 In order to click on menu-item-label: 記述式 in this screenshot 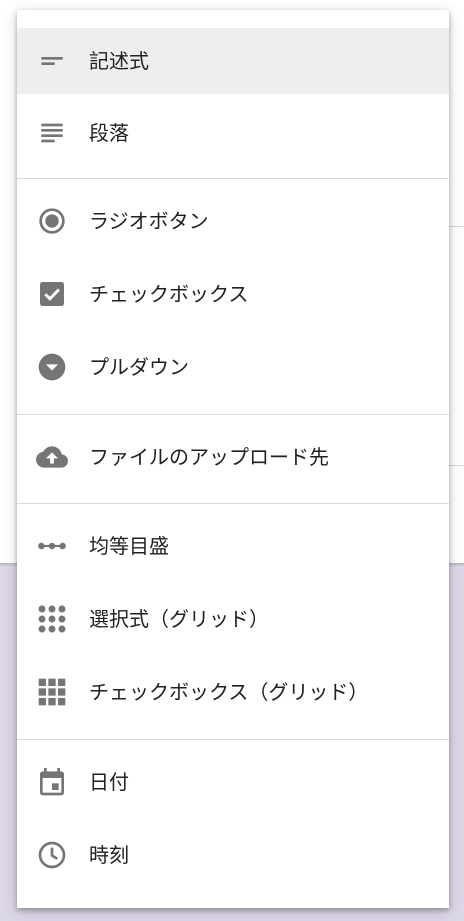, I will do `click(119, 61)`.